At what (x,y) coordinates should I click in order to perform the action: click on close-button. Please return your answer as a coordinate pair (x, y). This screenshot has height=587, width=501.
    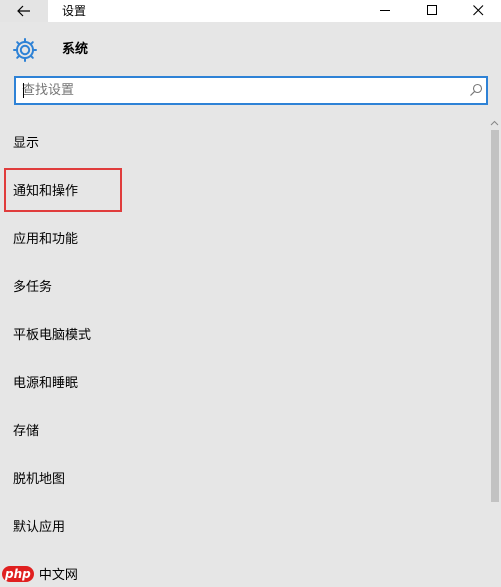
    Looking at the image, I should click on (478, 11).